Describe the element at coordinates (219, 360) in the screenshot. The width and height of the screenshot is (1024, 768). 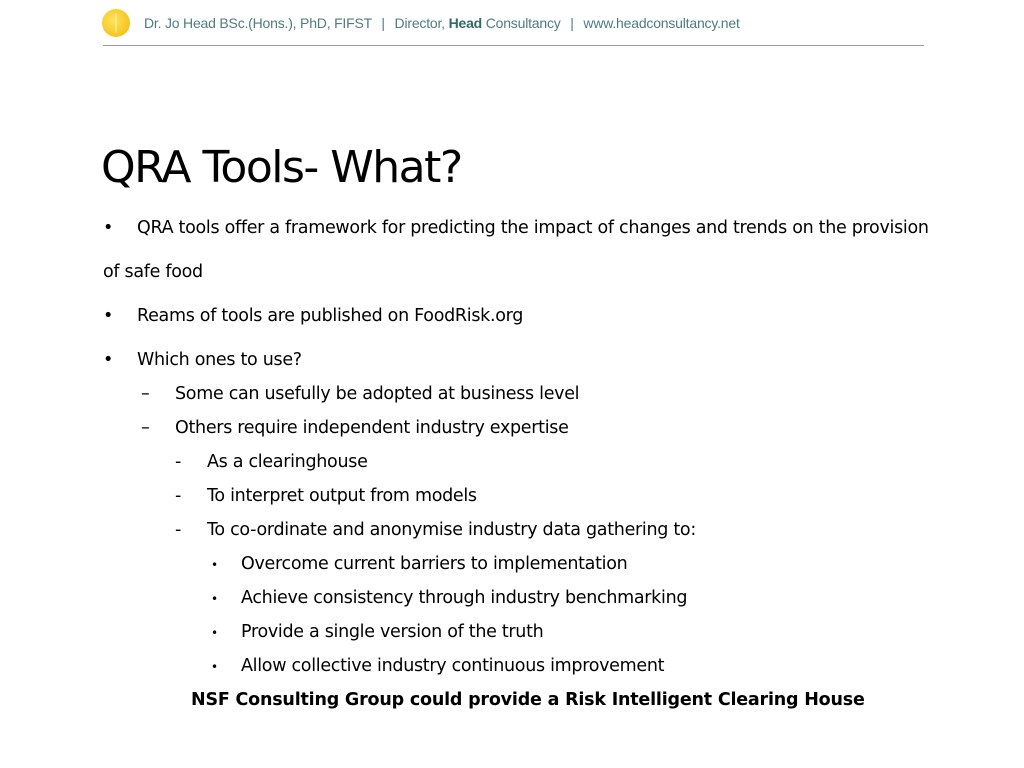
I see `bullet-text: Which ones to use?` at that location.